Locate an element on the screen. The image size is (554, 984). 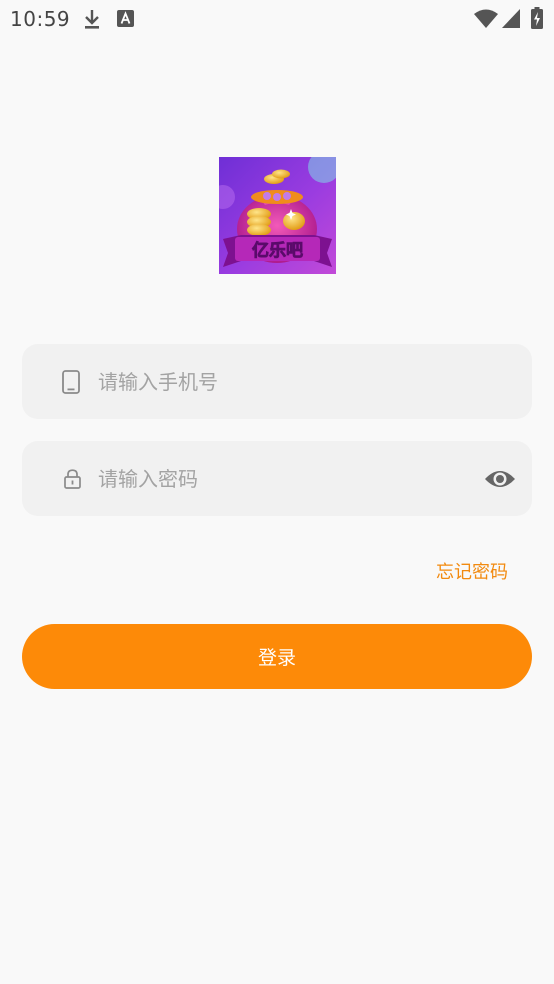
download-icon is located at coordinates (92, 21).